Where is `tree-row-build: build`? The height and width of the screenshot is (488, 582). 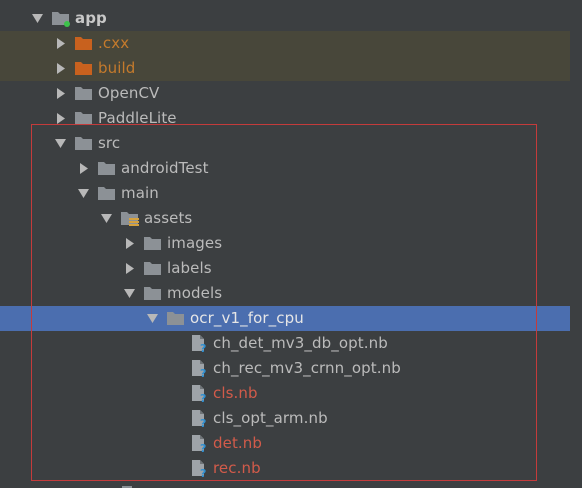
tree-row-build: build is located at coordinates (285, 68).